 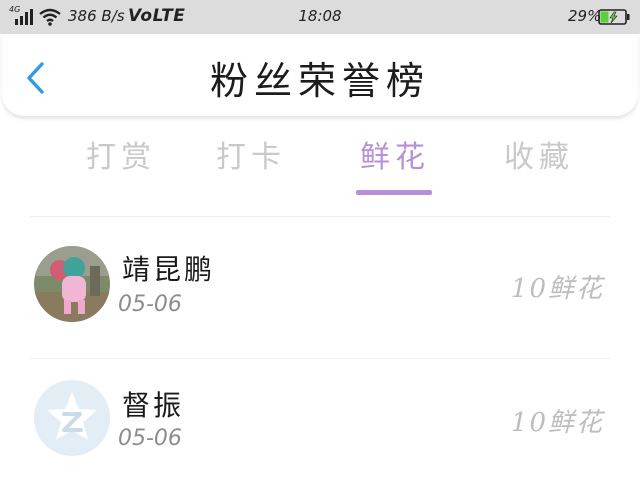 What do you see at coordinates (539, 154) in the screenshot?
I see `tab-favorites: 收藏` at bounding box center [539, 154].